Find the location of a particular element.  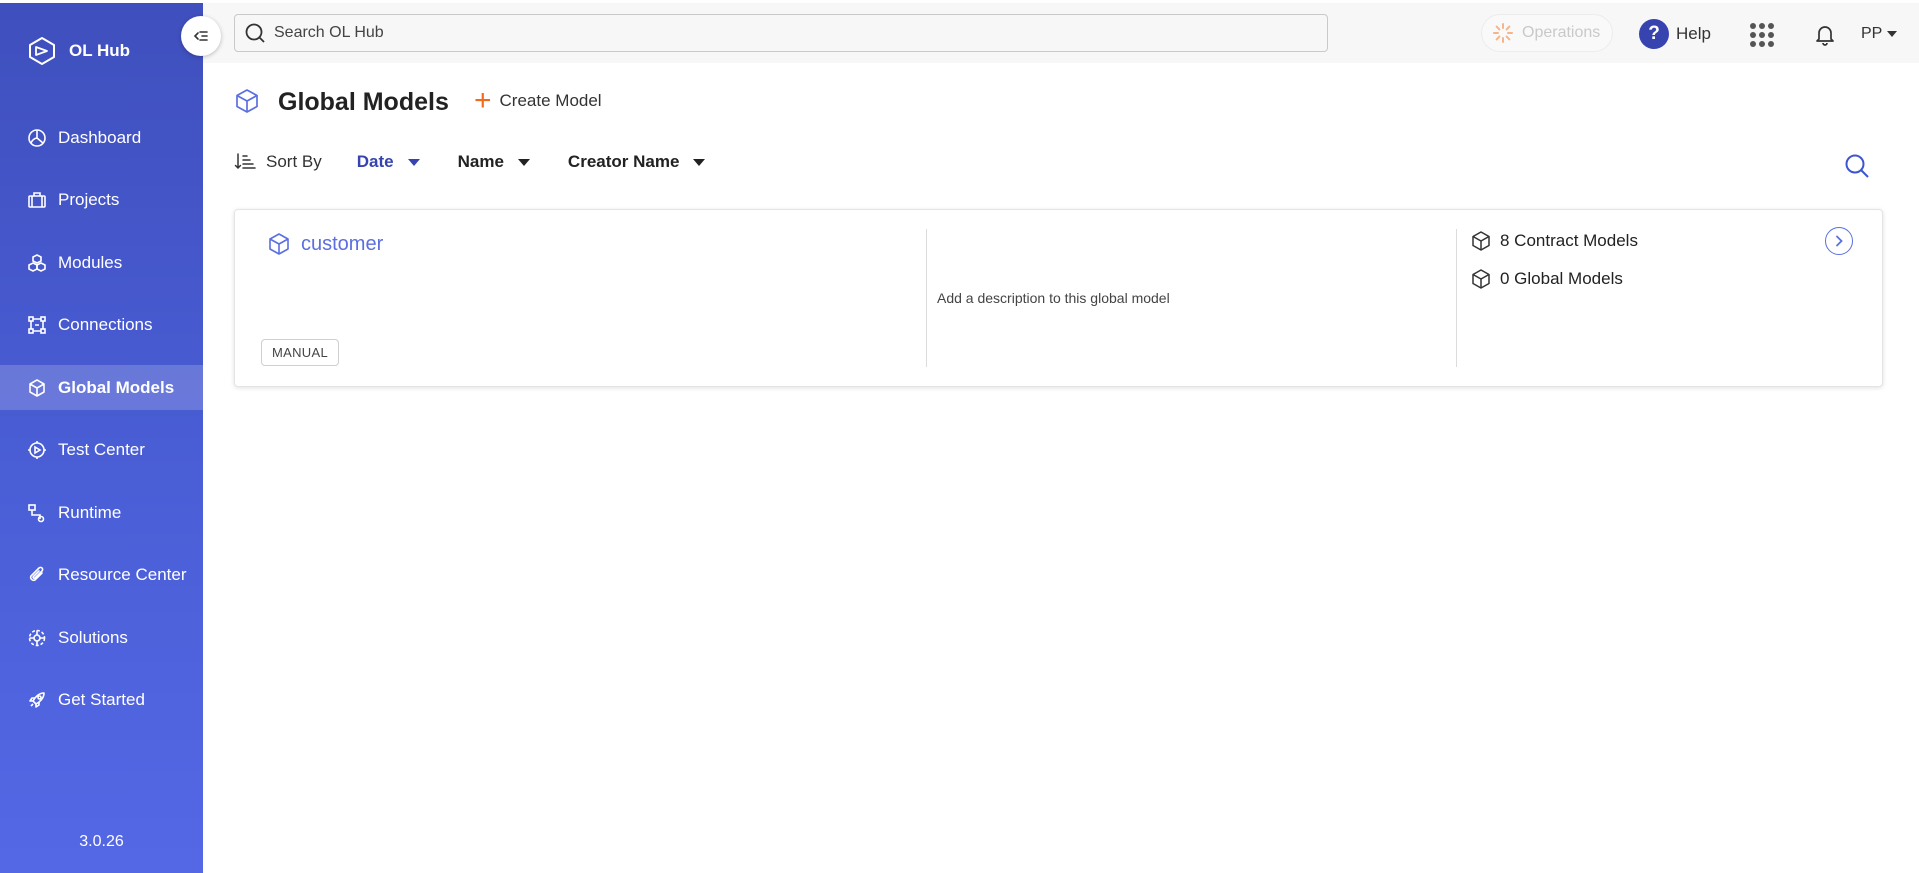

chevron-down-icon is located at coordinates (1892, 34).